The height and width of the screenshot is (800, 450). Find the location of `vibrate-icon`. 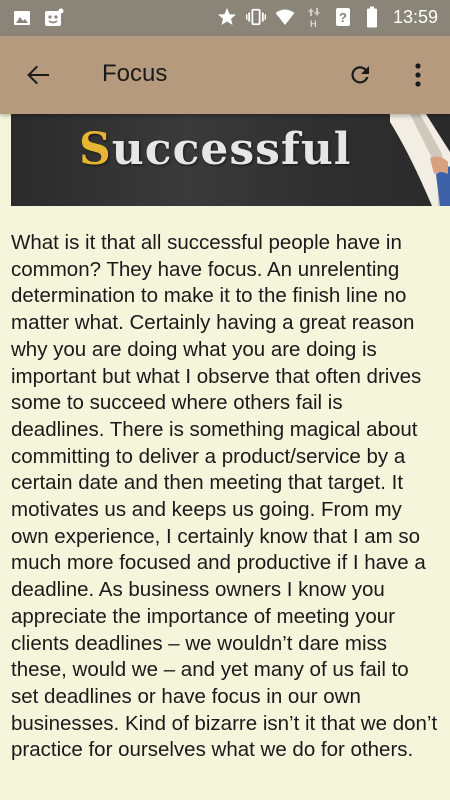

vibrate-icon is located at coordinates (255, 17).